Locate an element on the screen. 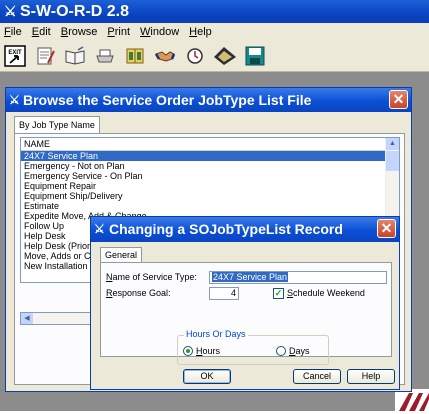 The height and width of the screenshot is (414, 429). menu-browse: Browse is located at coordinates (80, 32).